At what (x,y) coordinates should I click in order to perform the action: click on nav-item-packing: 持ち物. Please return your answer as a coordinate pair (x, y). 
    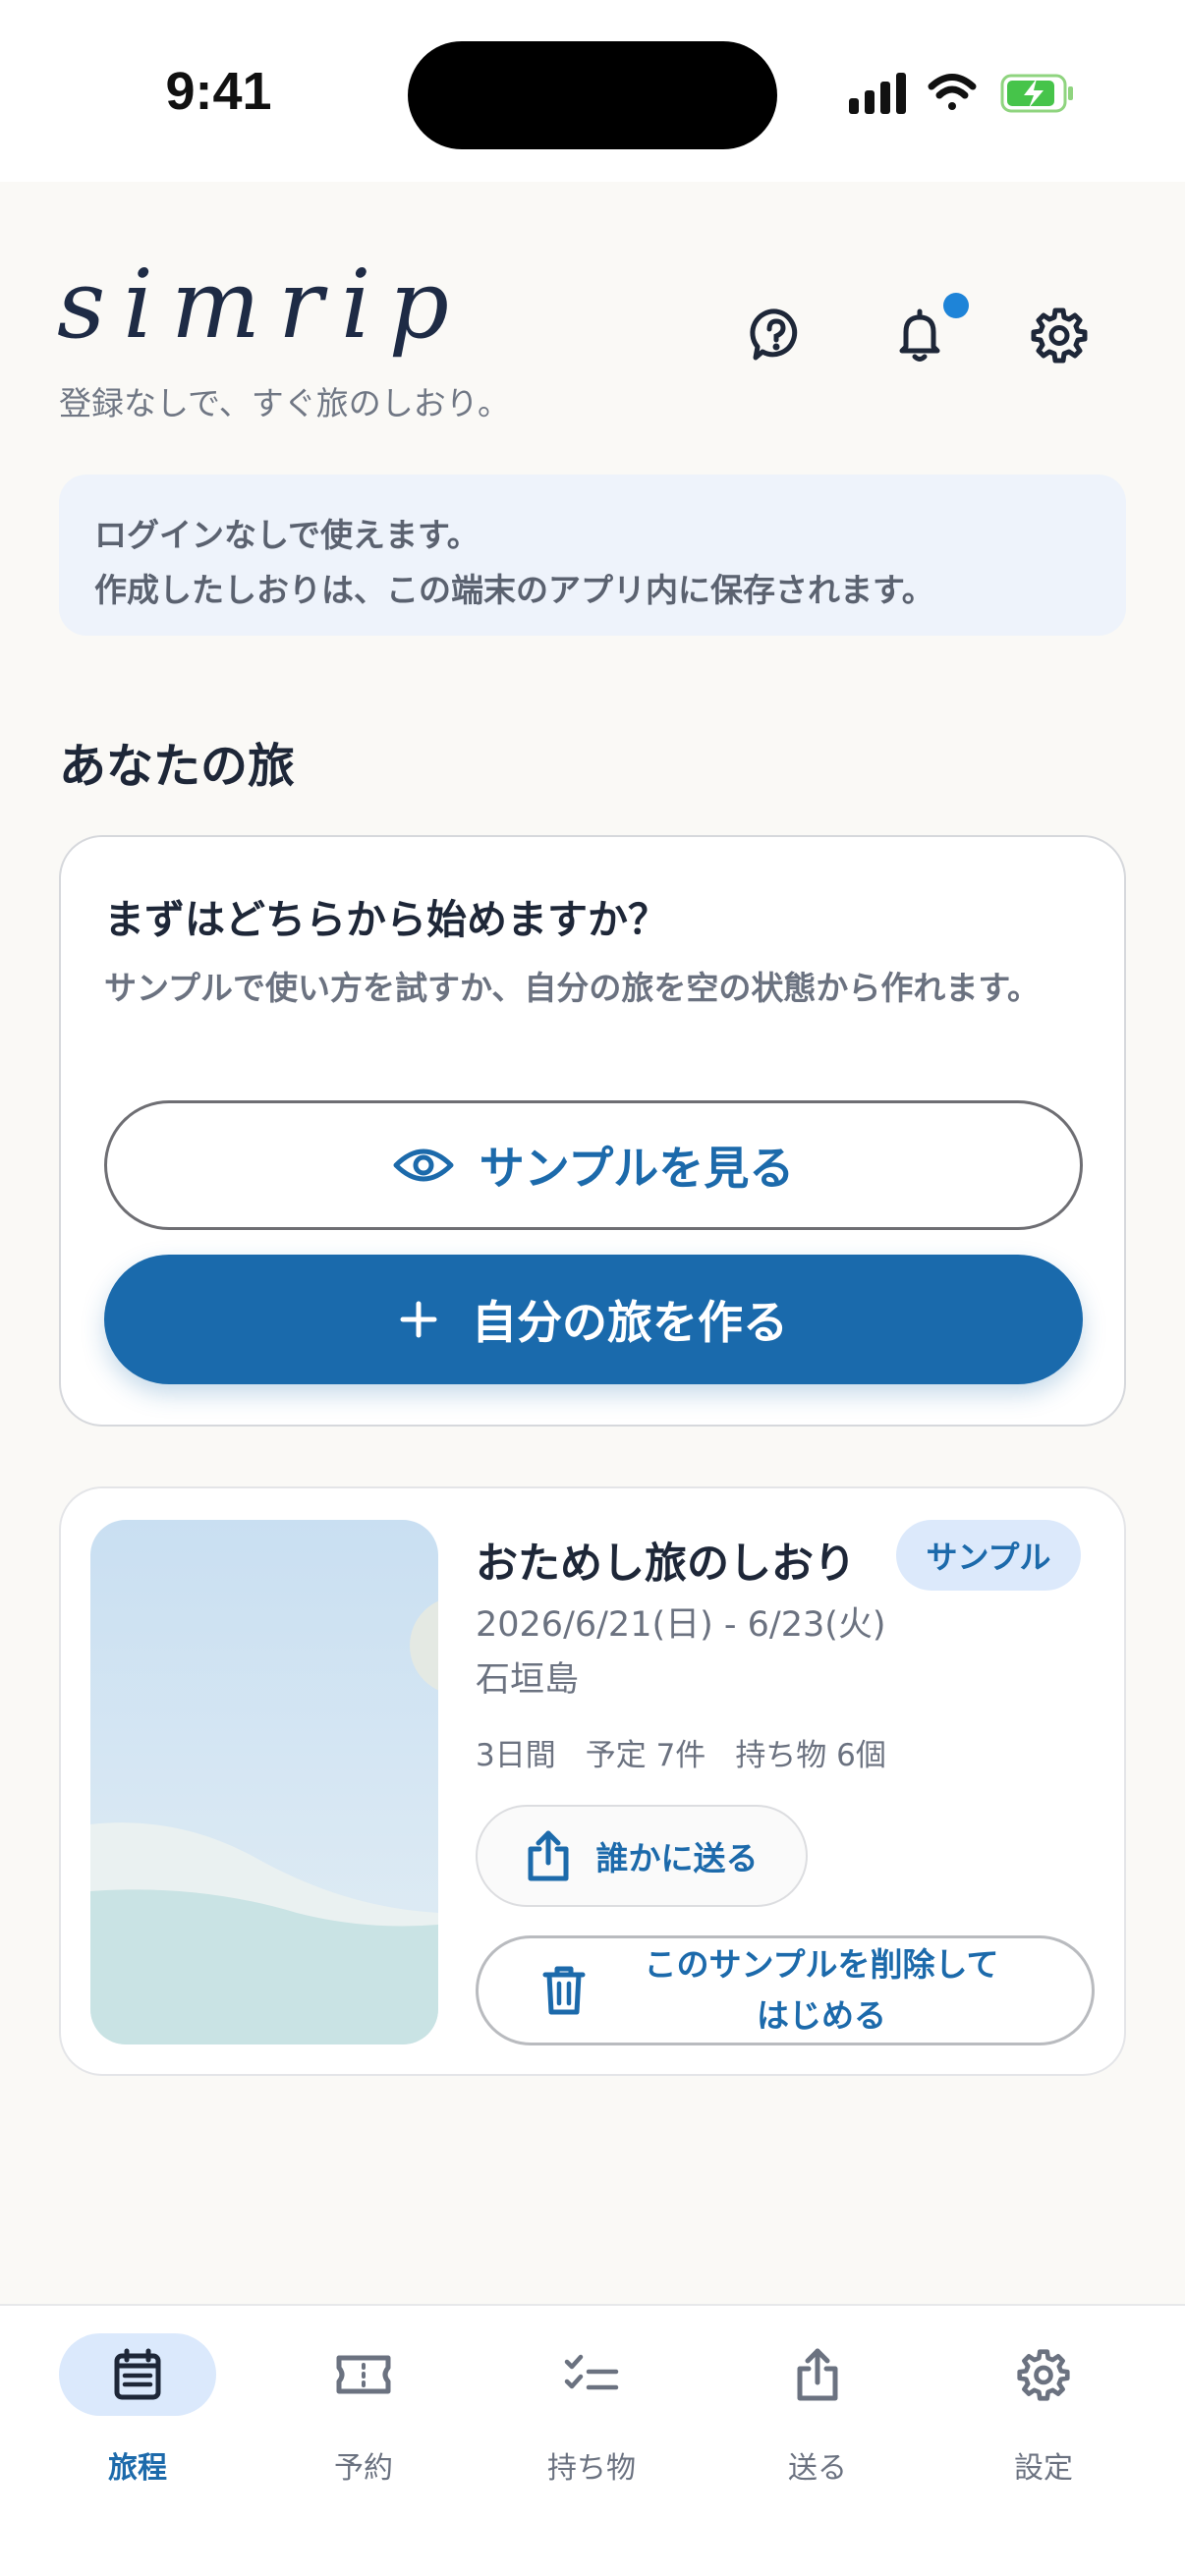
    Looking at the image, I should click on (592, 2412).